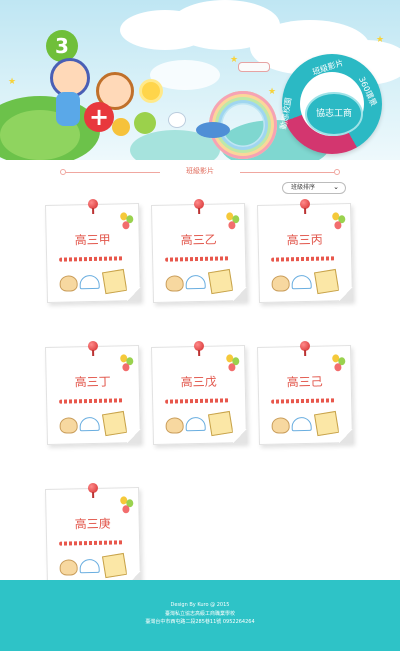  I want to click on note-paper: 高三庚, so click(93, 534).